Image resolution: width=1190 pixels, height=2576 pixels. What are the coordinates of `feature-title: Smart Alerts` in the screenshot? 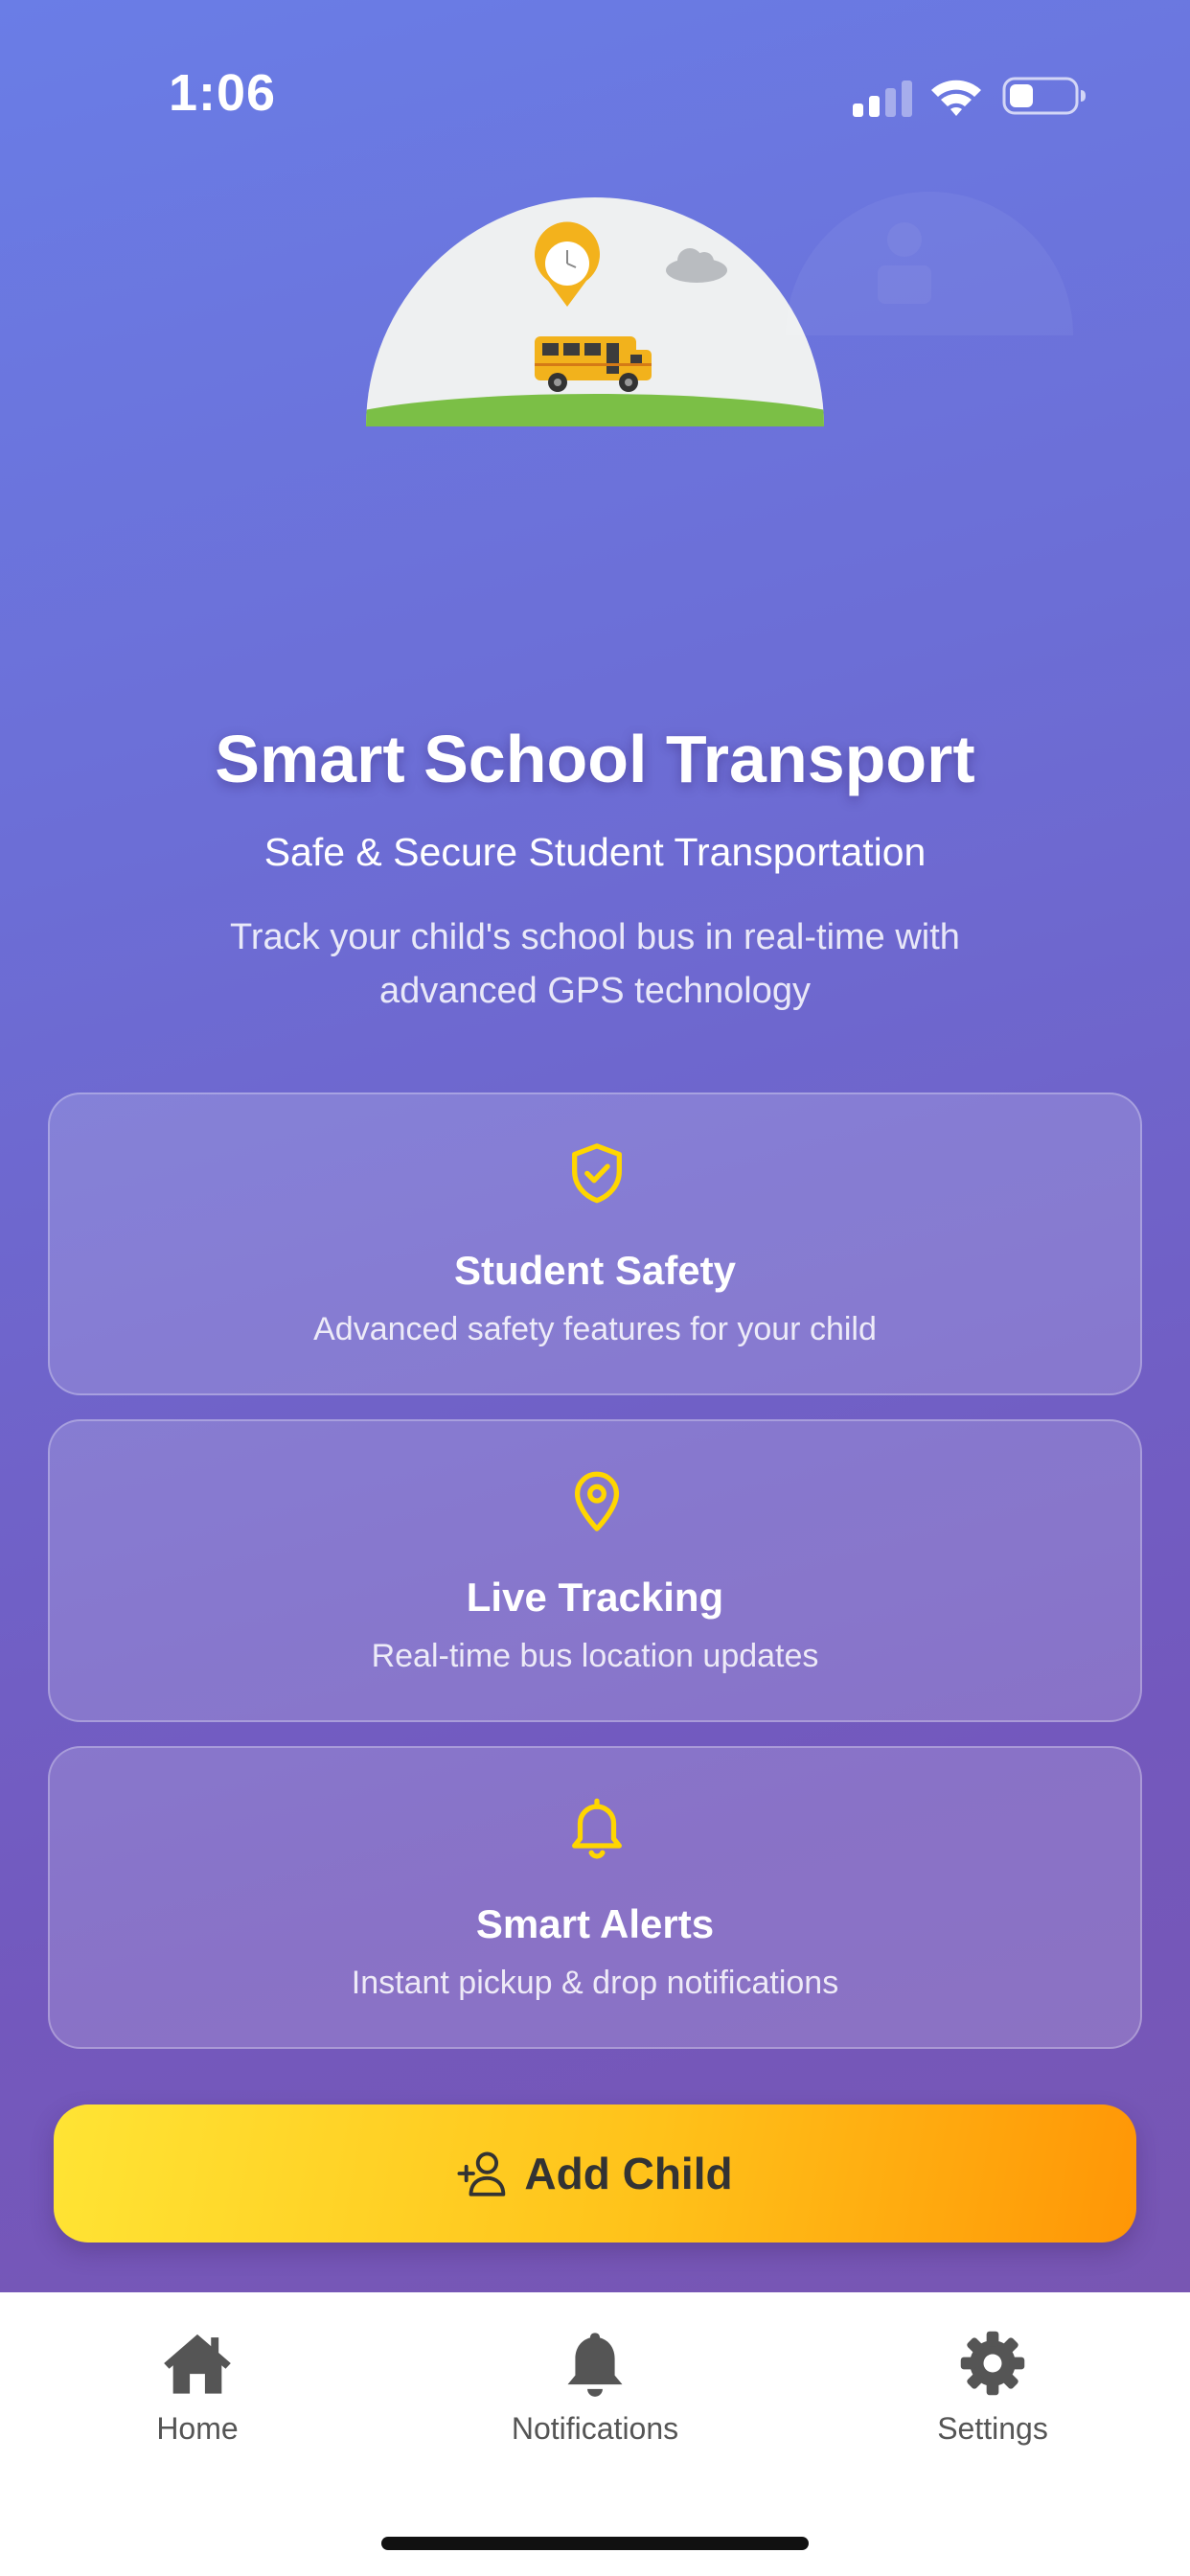 It's located at (595, 1924).